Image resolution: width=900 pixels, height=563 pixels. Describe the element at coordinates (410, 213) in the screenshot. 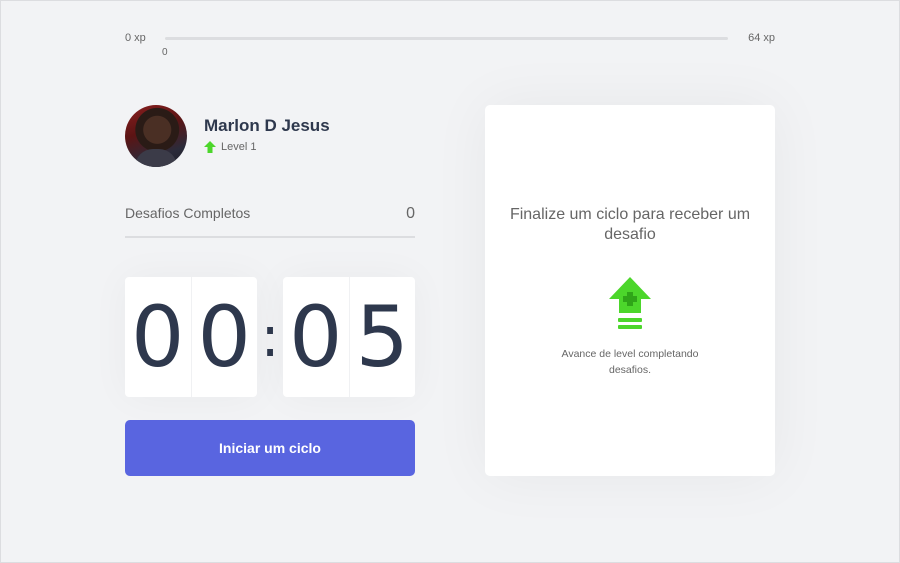

I see `completed-challenges-value: 0` at that location.